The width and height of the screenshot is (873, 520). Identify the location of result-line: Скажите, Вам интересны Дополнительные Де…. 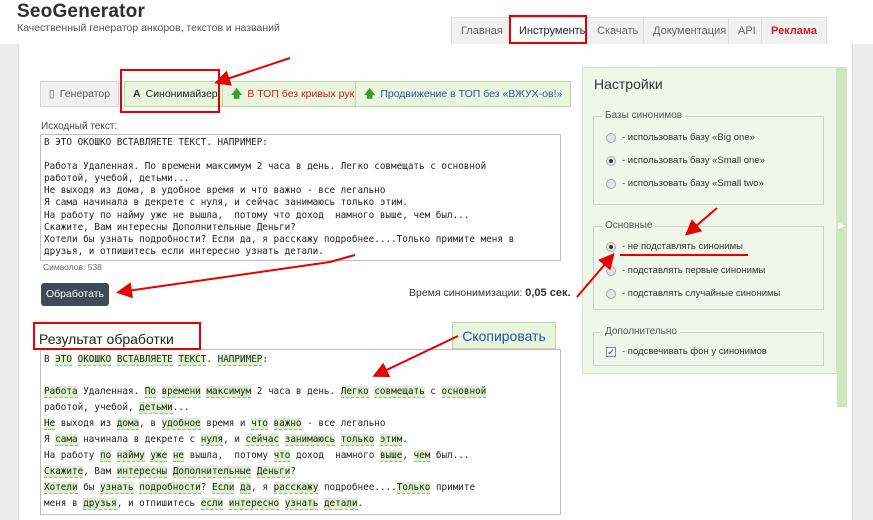
(300, 472).